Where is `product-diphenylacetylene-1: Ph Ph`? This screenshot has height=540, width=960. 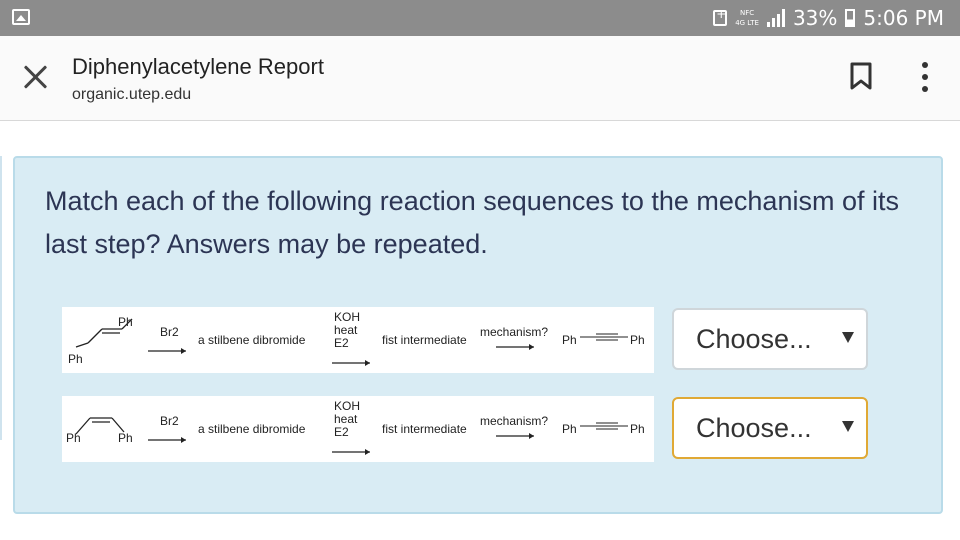
product-diphenylacetylene-1: Ph Ph is located at coordinates (603, 340).